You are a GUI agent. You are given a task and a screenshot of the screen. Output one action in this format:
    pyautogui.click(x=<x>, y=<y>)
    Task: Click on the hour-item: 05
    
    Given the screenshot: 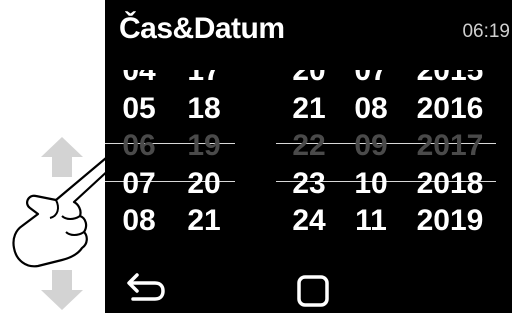 What is the action you would take?
    pyautogui.click(x=139, y=109)
    